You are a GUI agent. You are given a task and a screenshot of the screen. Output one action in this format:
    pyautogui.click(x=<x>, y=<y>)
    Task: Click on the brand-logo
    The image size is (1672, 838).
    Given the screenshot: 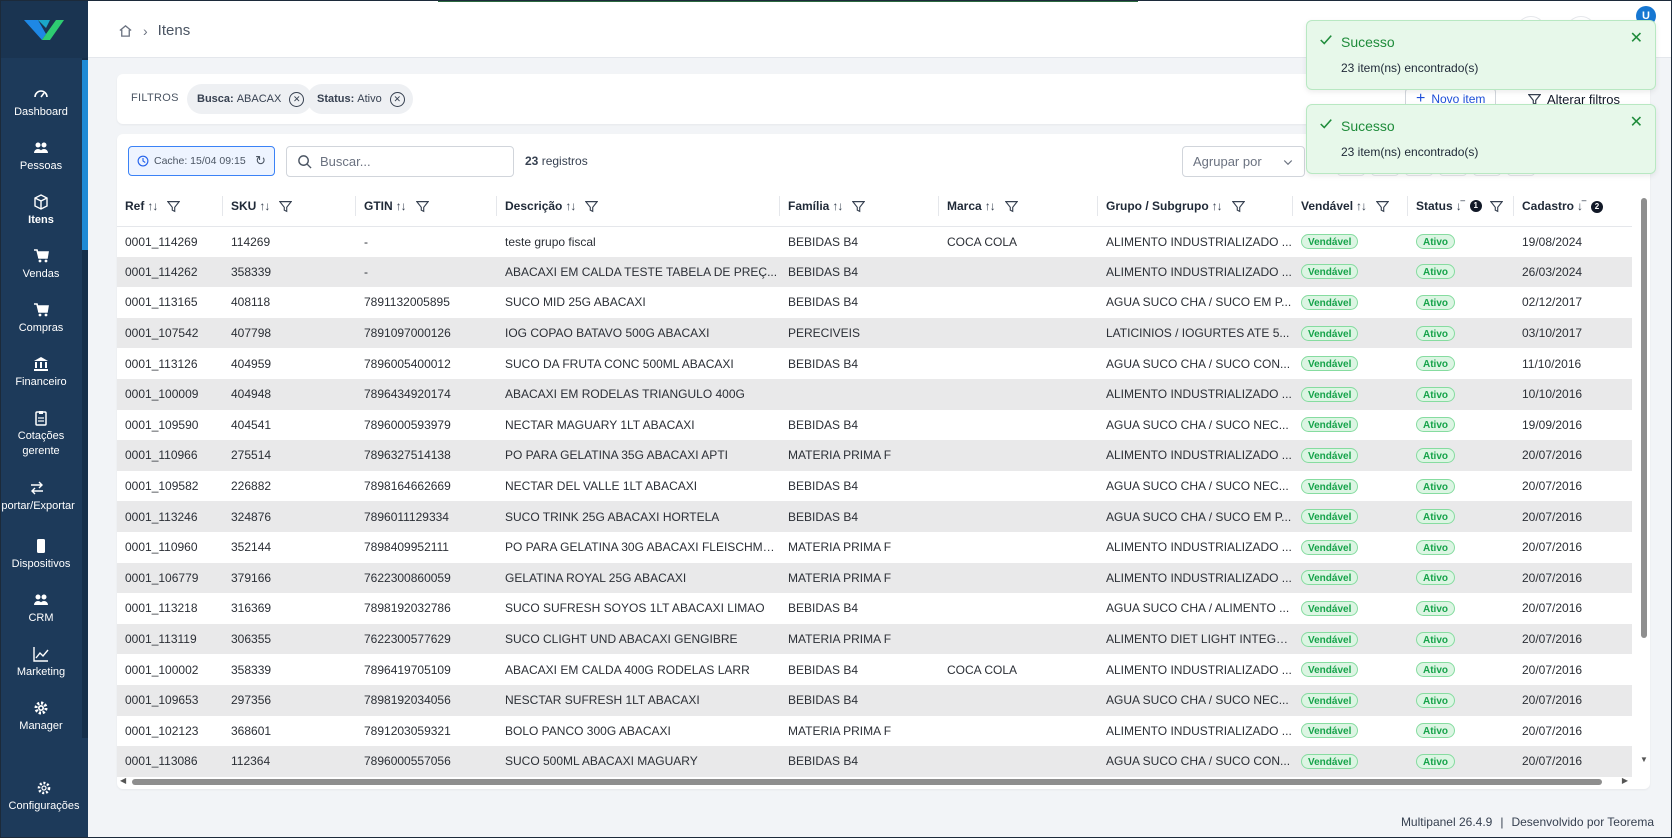 What is the action you would take?
    pyautogui.click(x=44, y=29)
    